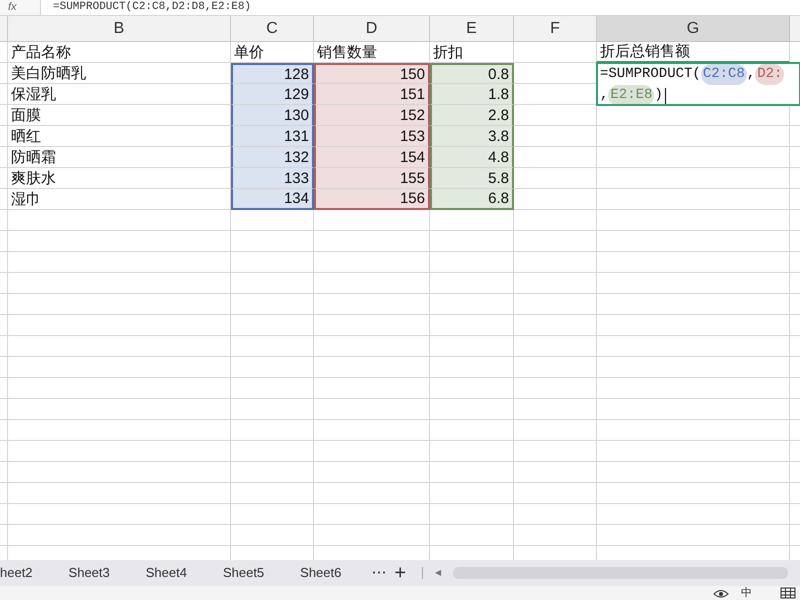 The image size is (800, 600). What do you see at coordinates (412, 198) in the screenshot?
I see `table-cell: 156` at bounding box center [412, 198].